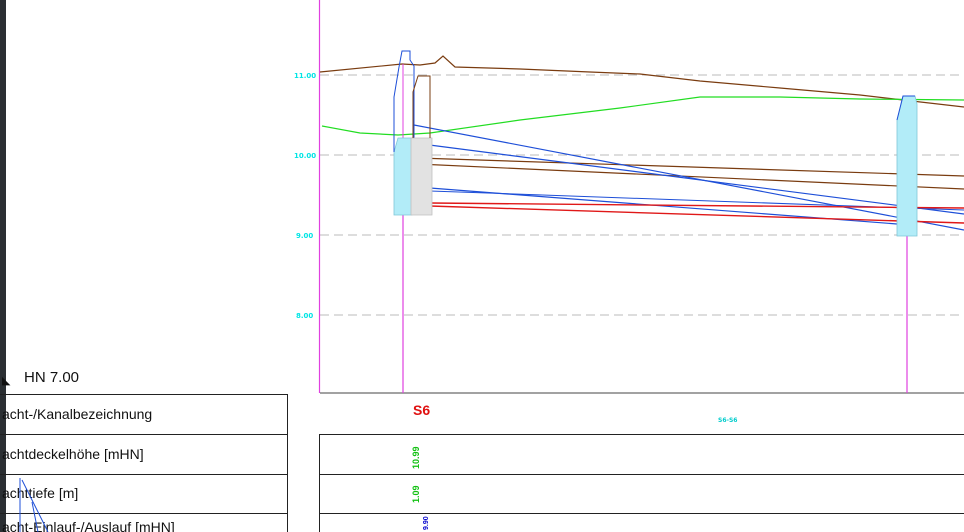 This screenshot has width=964, height=532. Describe the element at coordinates (426, 523) in the screenshot. I see `shaft-einlauf-value: 9.90` at that location.